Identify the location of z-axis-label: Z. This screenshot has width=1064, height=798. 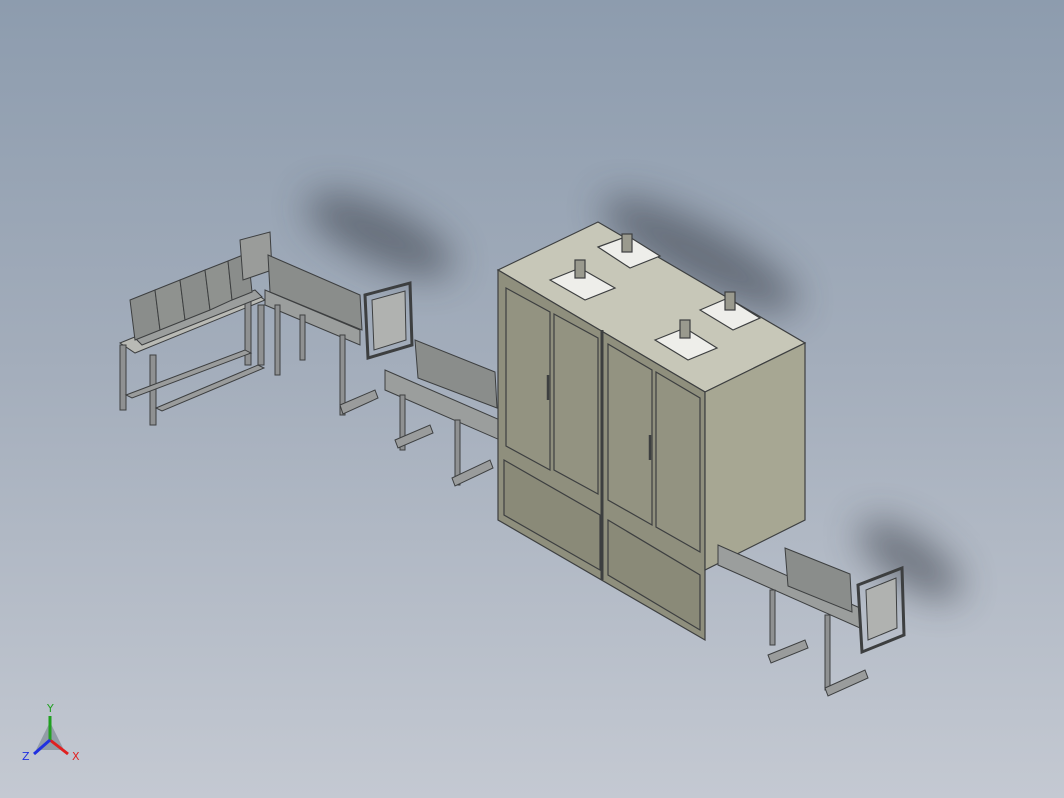
(26, 756).